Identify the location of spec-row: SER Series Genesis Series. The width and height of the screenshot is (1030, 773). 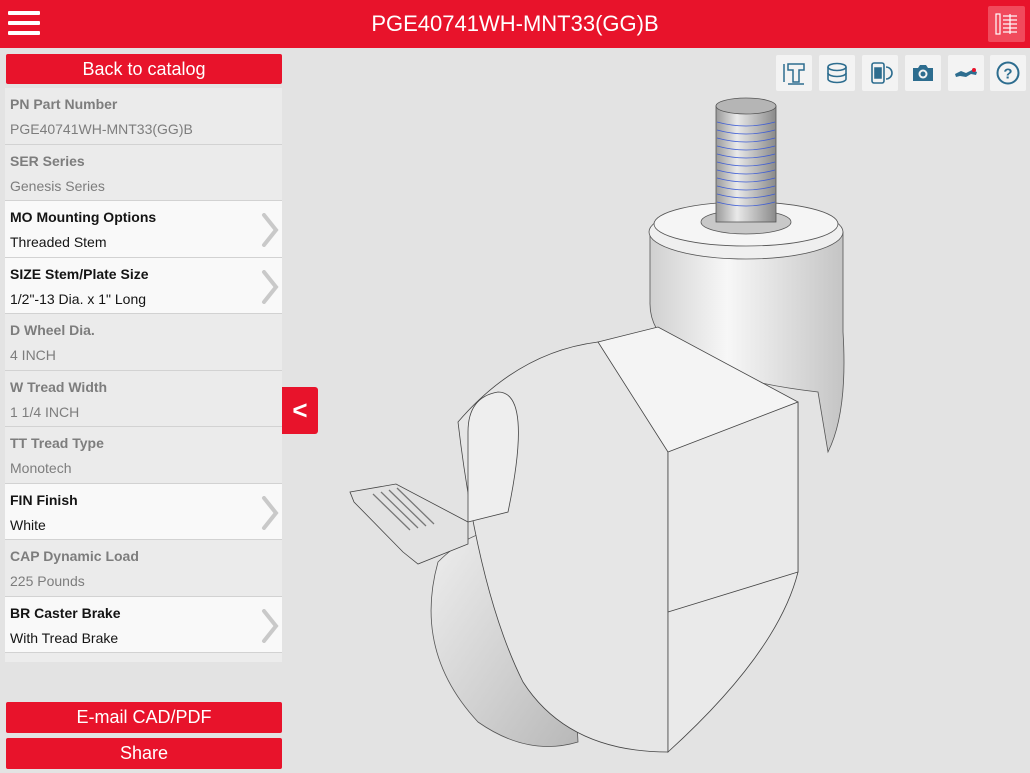
(143, 172).